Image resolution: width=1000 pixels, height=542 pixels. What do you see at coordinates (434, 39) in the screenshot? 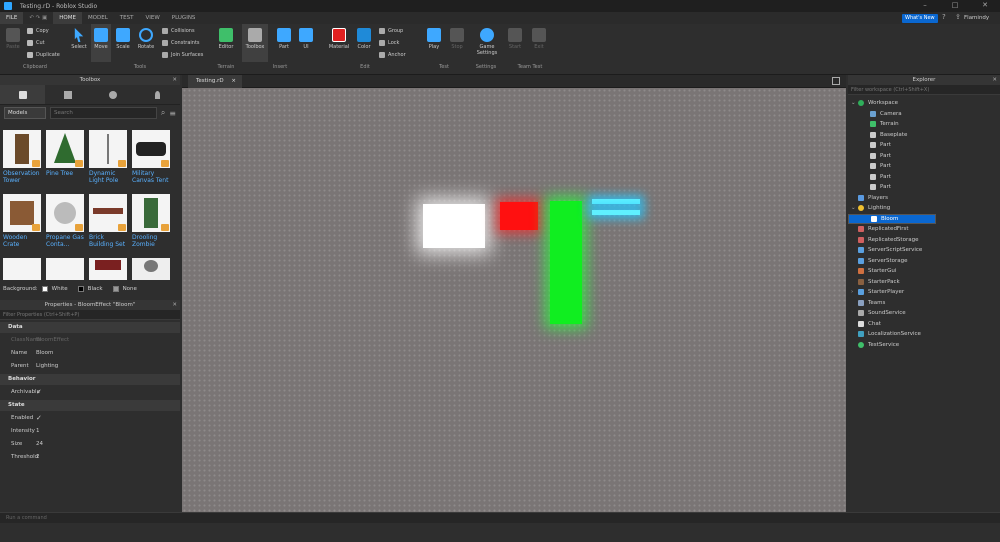
I see `play-button: Play` at bounding box center [434, 39].